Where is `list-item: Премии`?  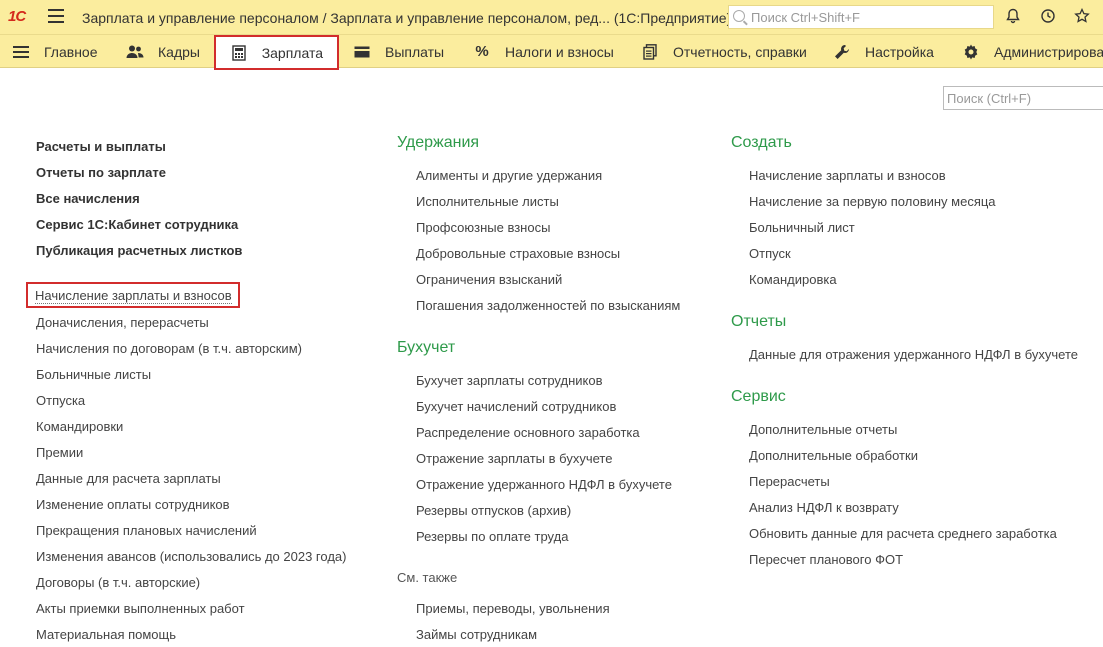 list-item: Премии is located at coordinates (59, 452).